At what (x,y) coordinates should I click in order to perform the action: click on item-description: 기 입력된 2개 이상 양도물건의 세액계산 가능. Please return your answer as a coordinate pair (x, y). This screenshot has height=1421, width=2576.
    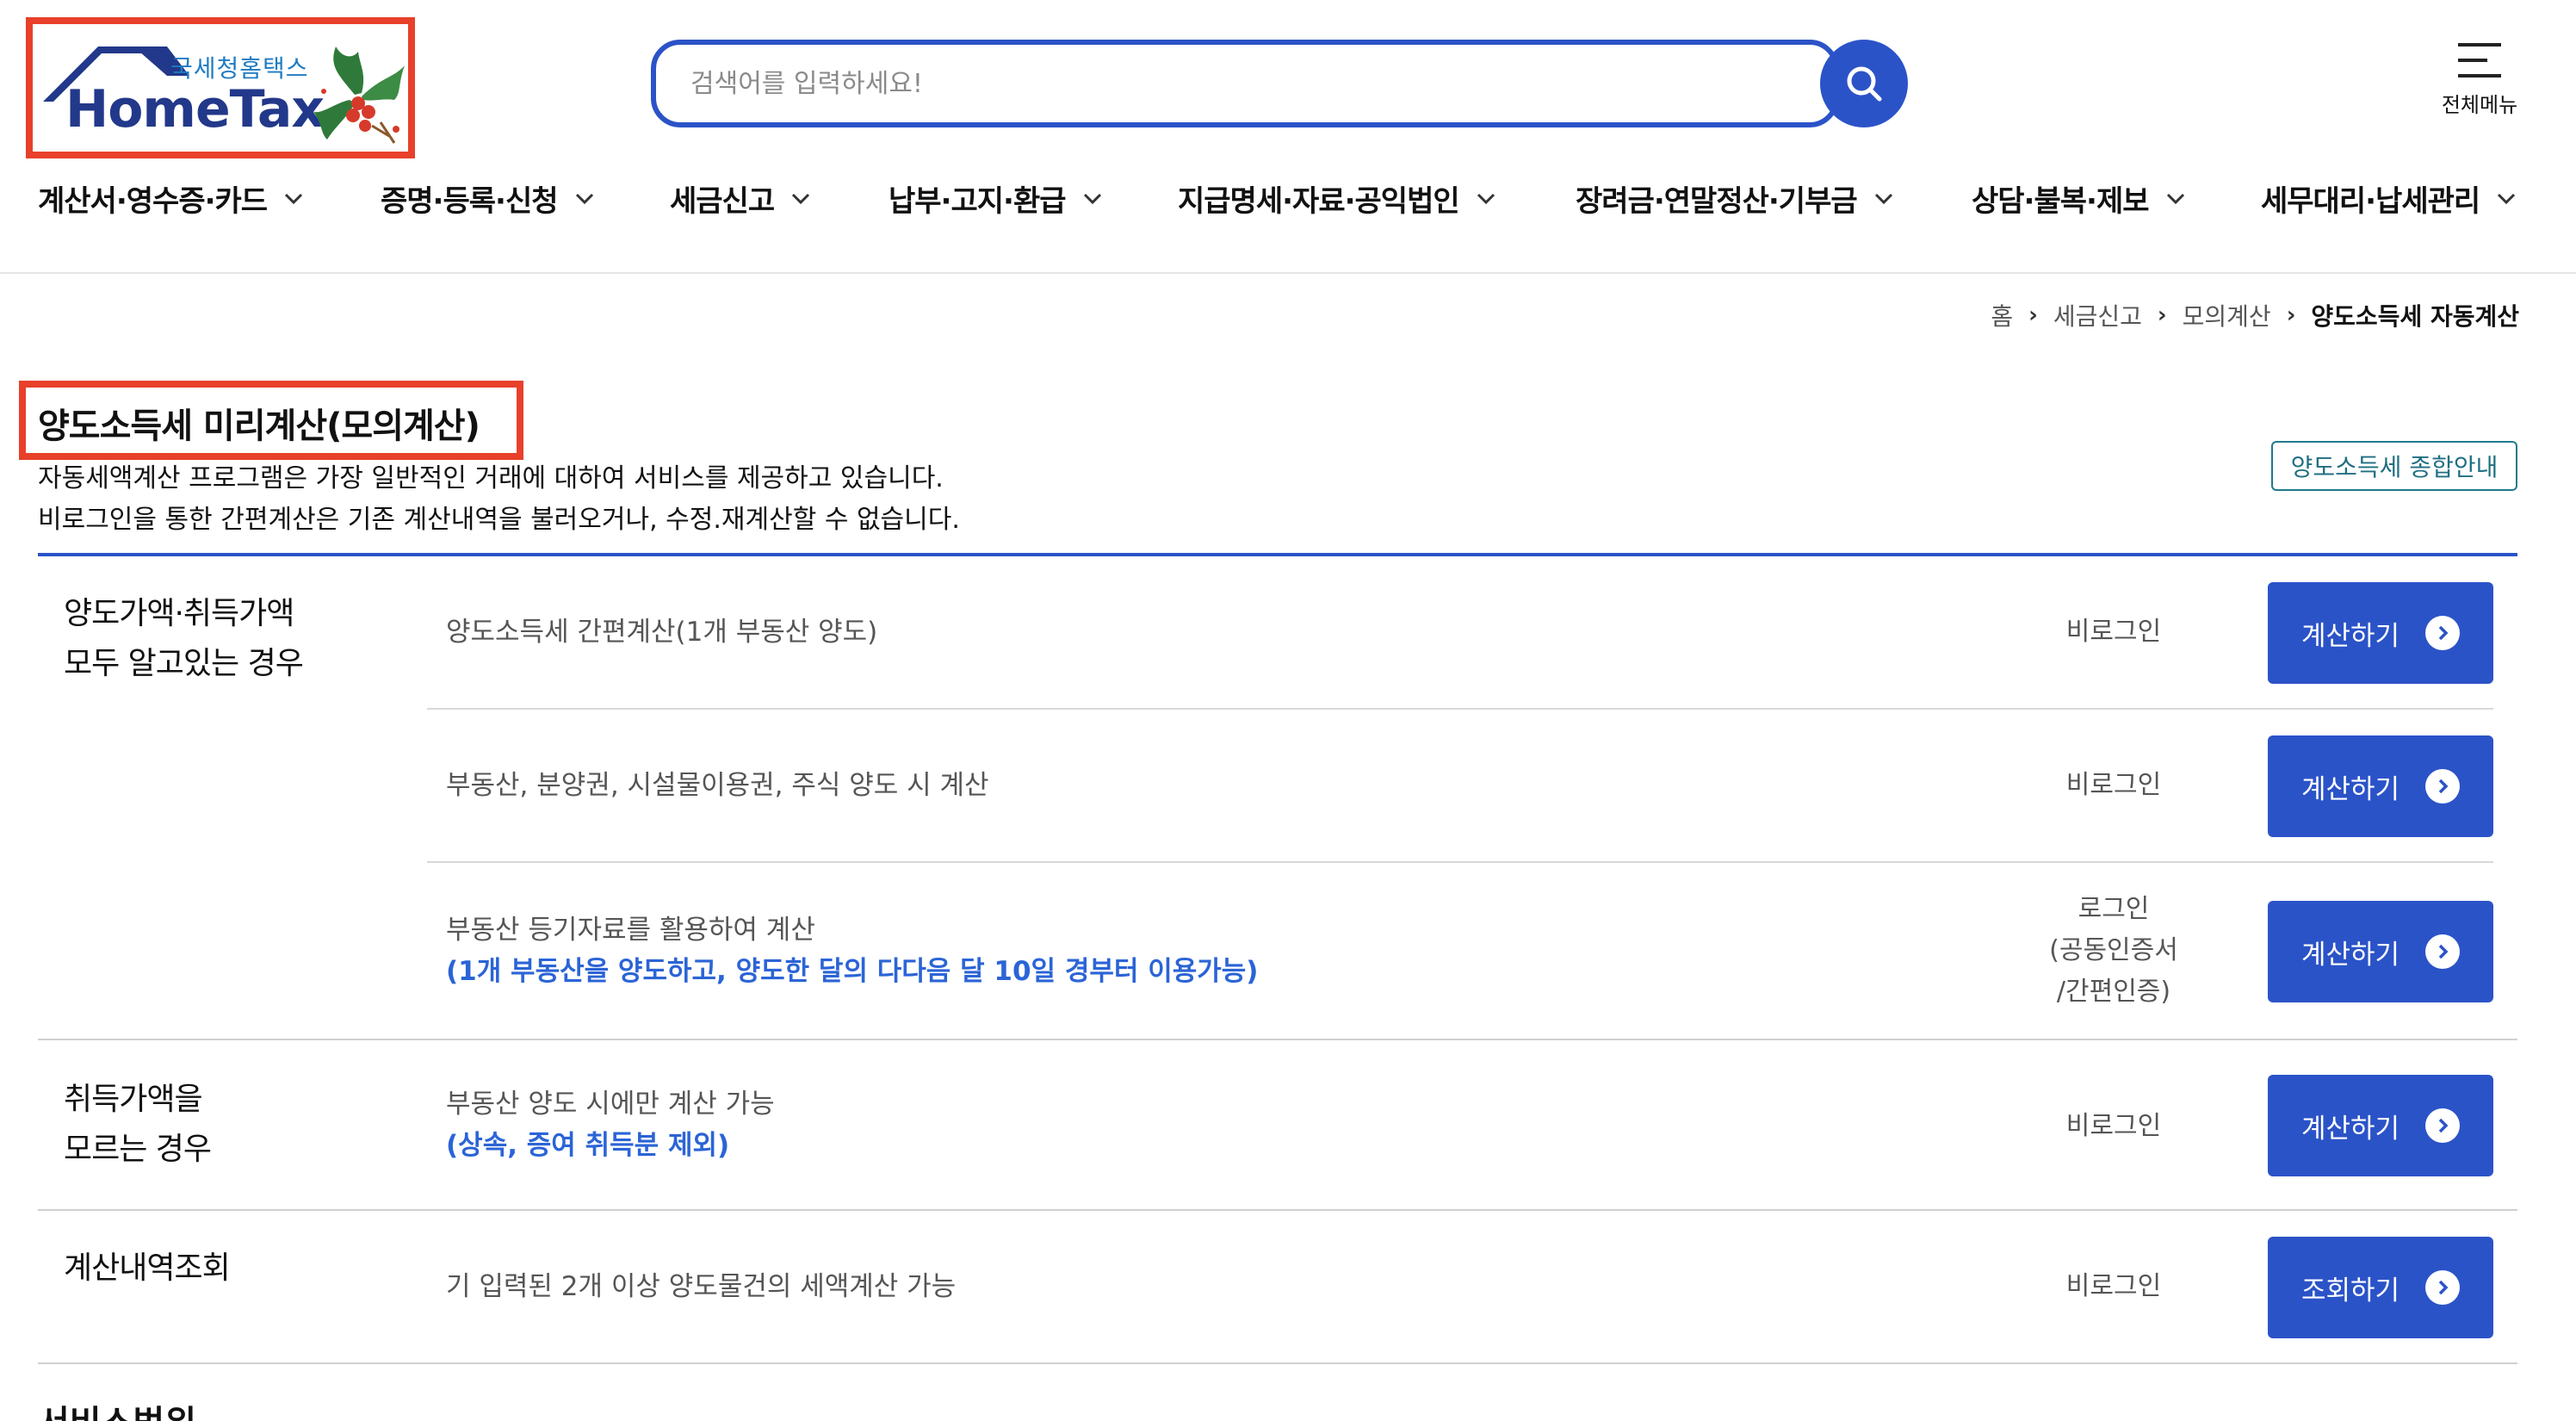
    Looking at the image, I should click on (701, 1286).